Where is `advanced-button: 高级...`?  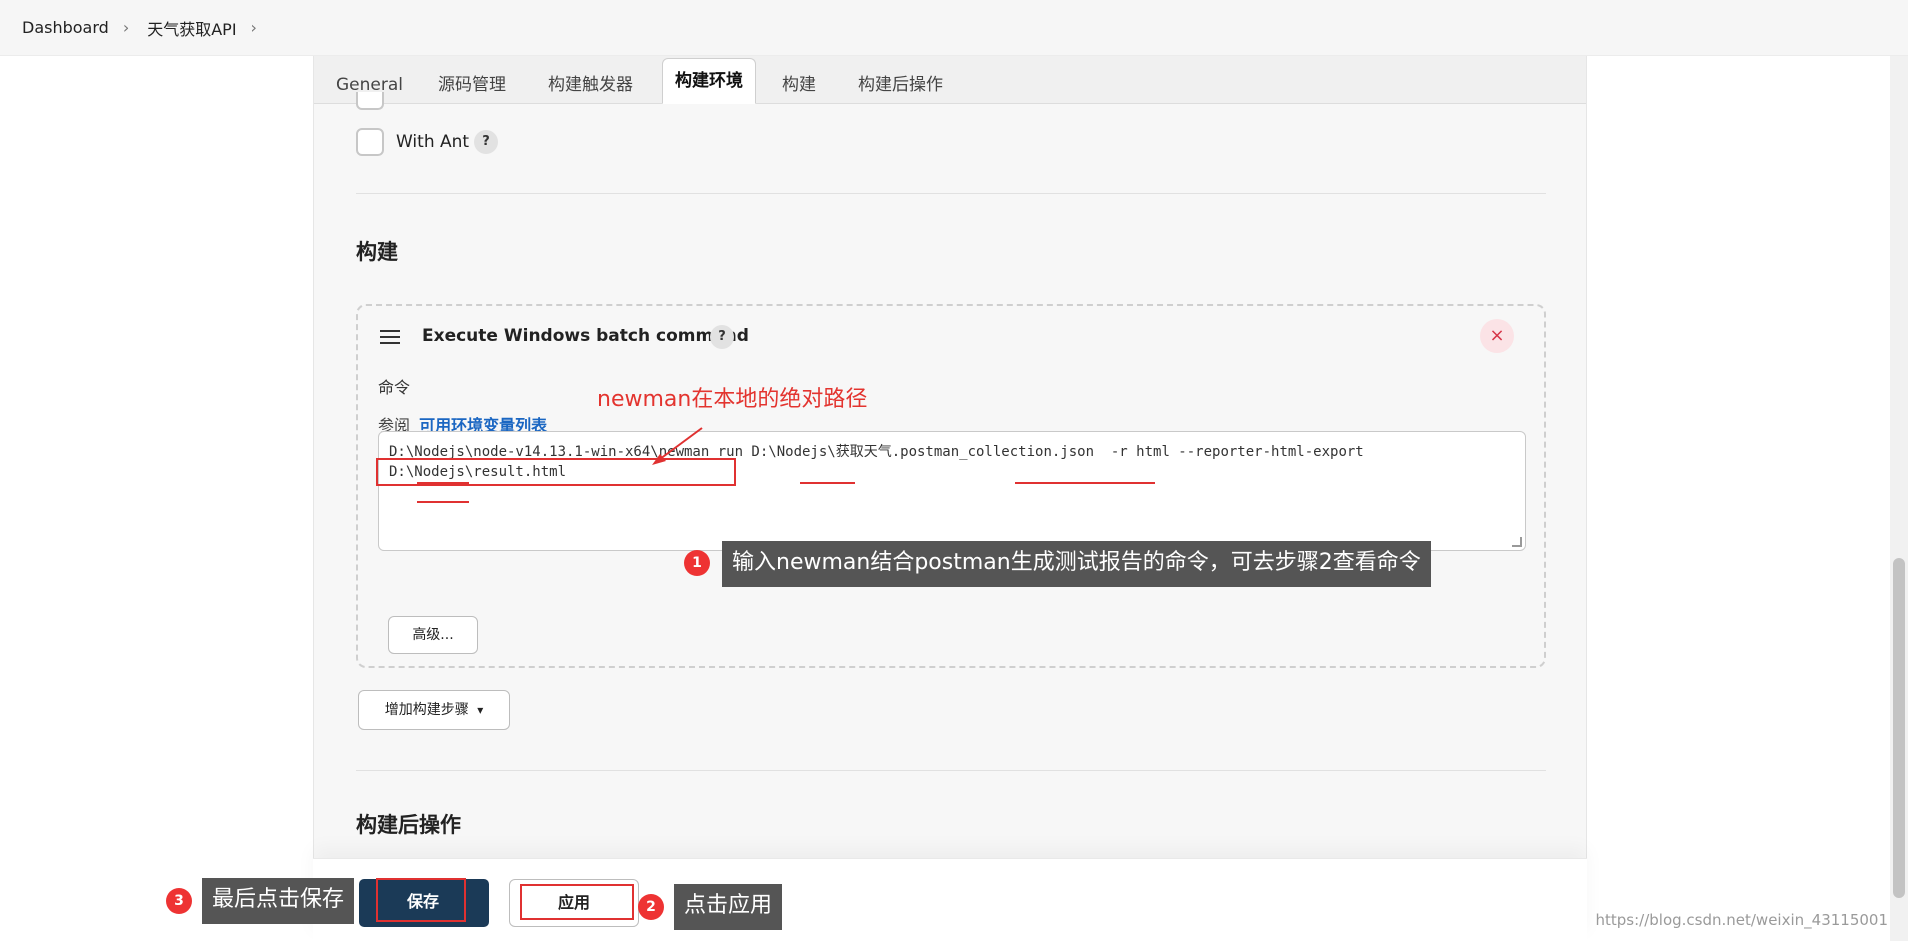 advanced-button: 高级... is located at coordinates (433, 635).